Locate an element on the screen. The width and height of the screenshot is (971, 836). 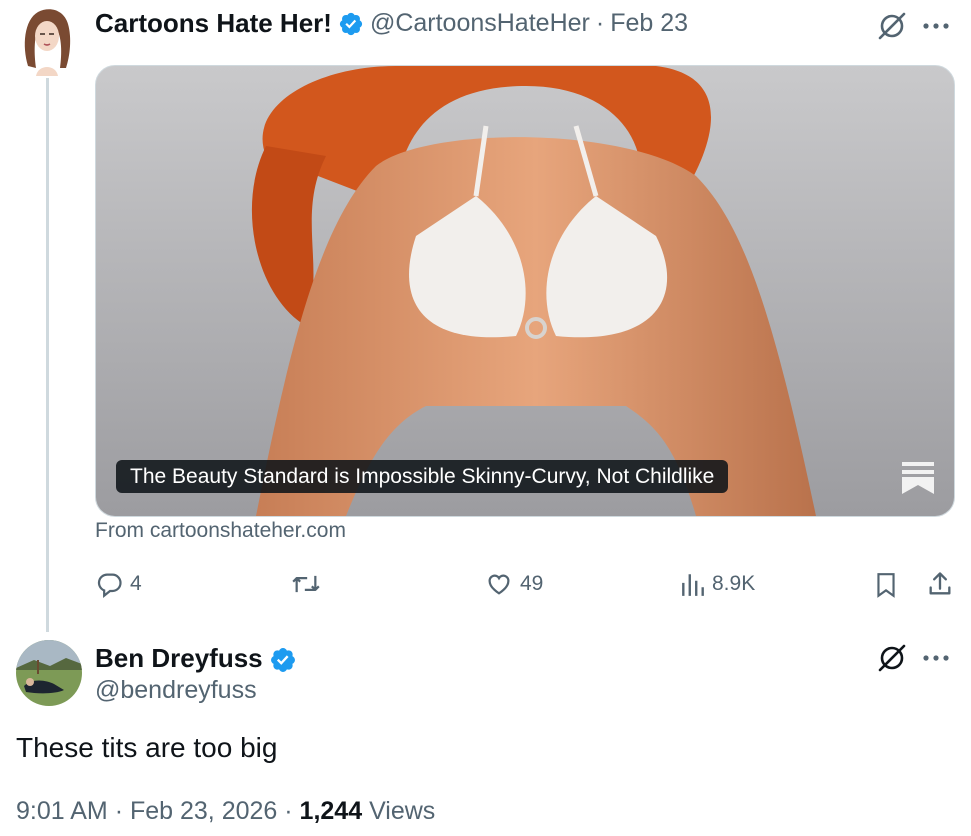
thread-connector-line is located at coordinates (47, 355).